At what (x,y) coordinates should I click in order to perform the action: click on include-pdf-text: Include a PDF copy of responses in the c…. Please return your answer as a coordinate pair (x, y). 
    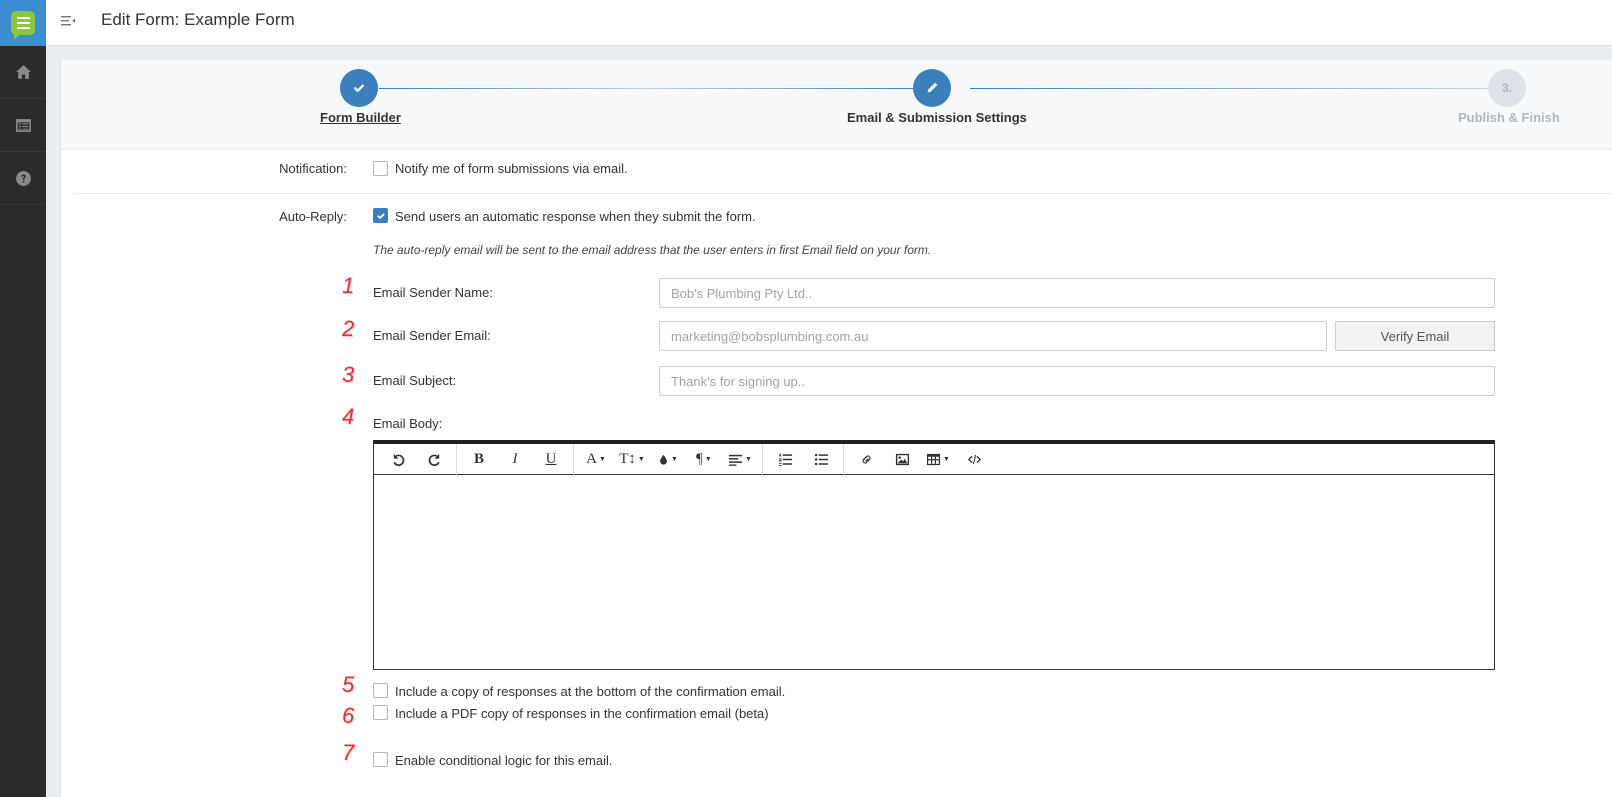
    Looking at the image, I should click on (582, 713).